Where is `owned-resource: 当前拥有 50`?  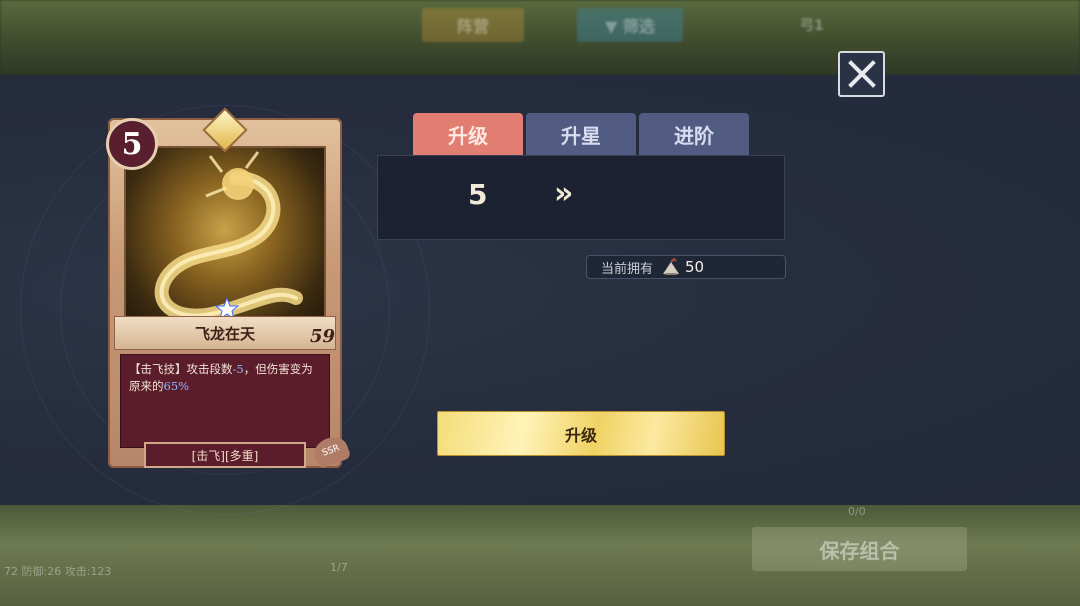
owned-resource: 当前拥有 50 is located at coordinates (686, 267).